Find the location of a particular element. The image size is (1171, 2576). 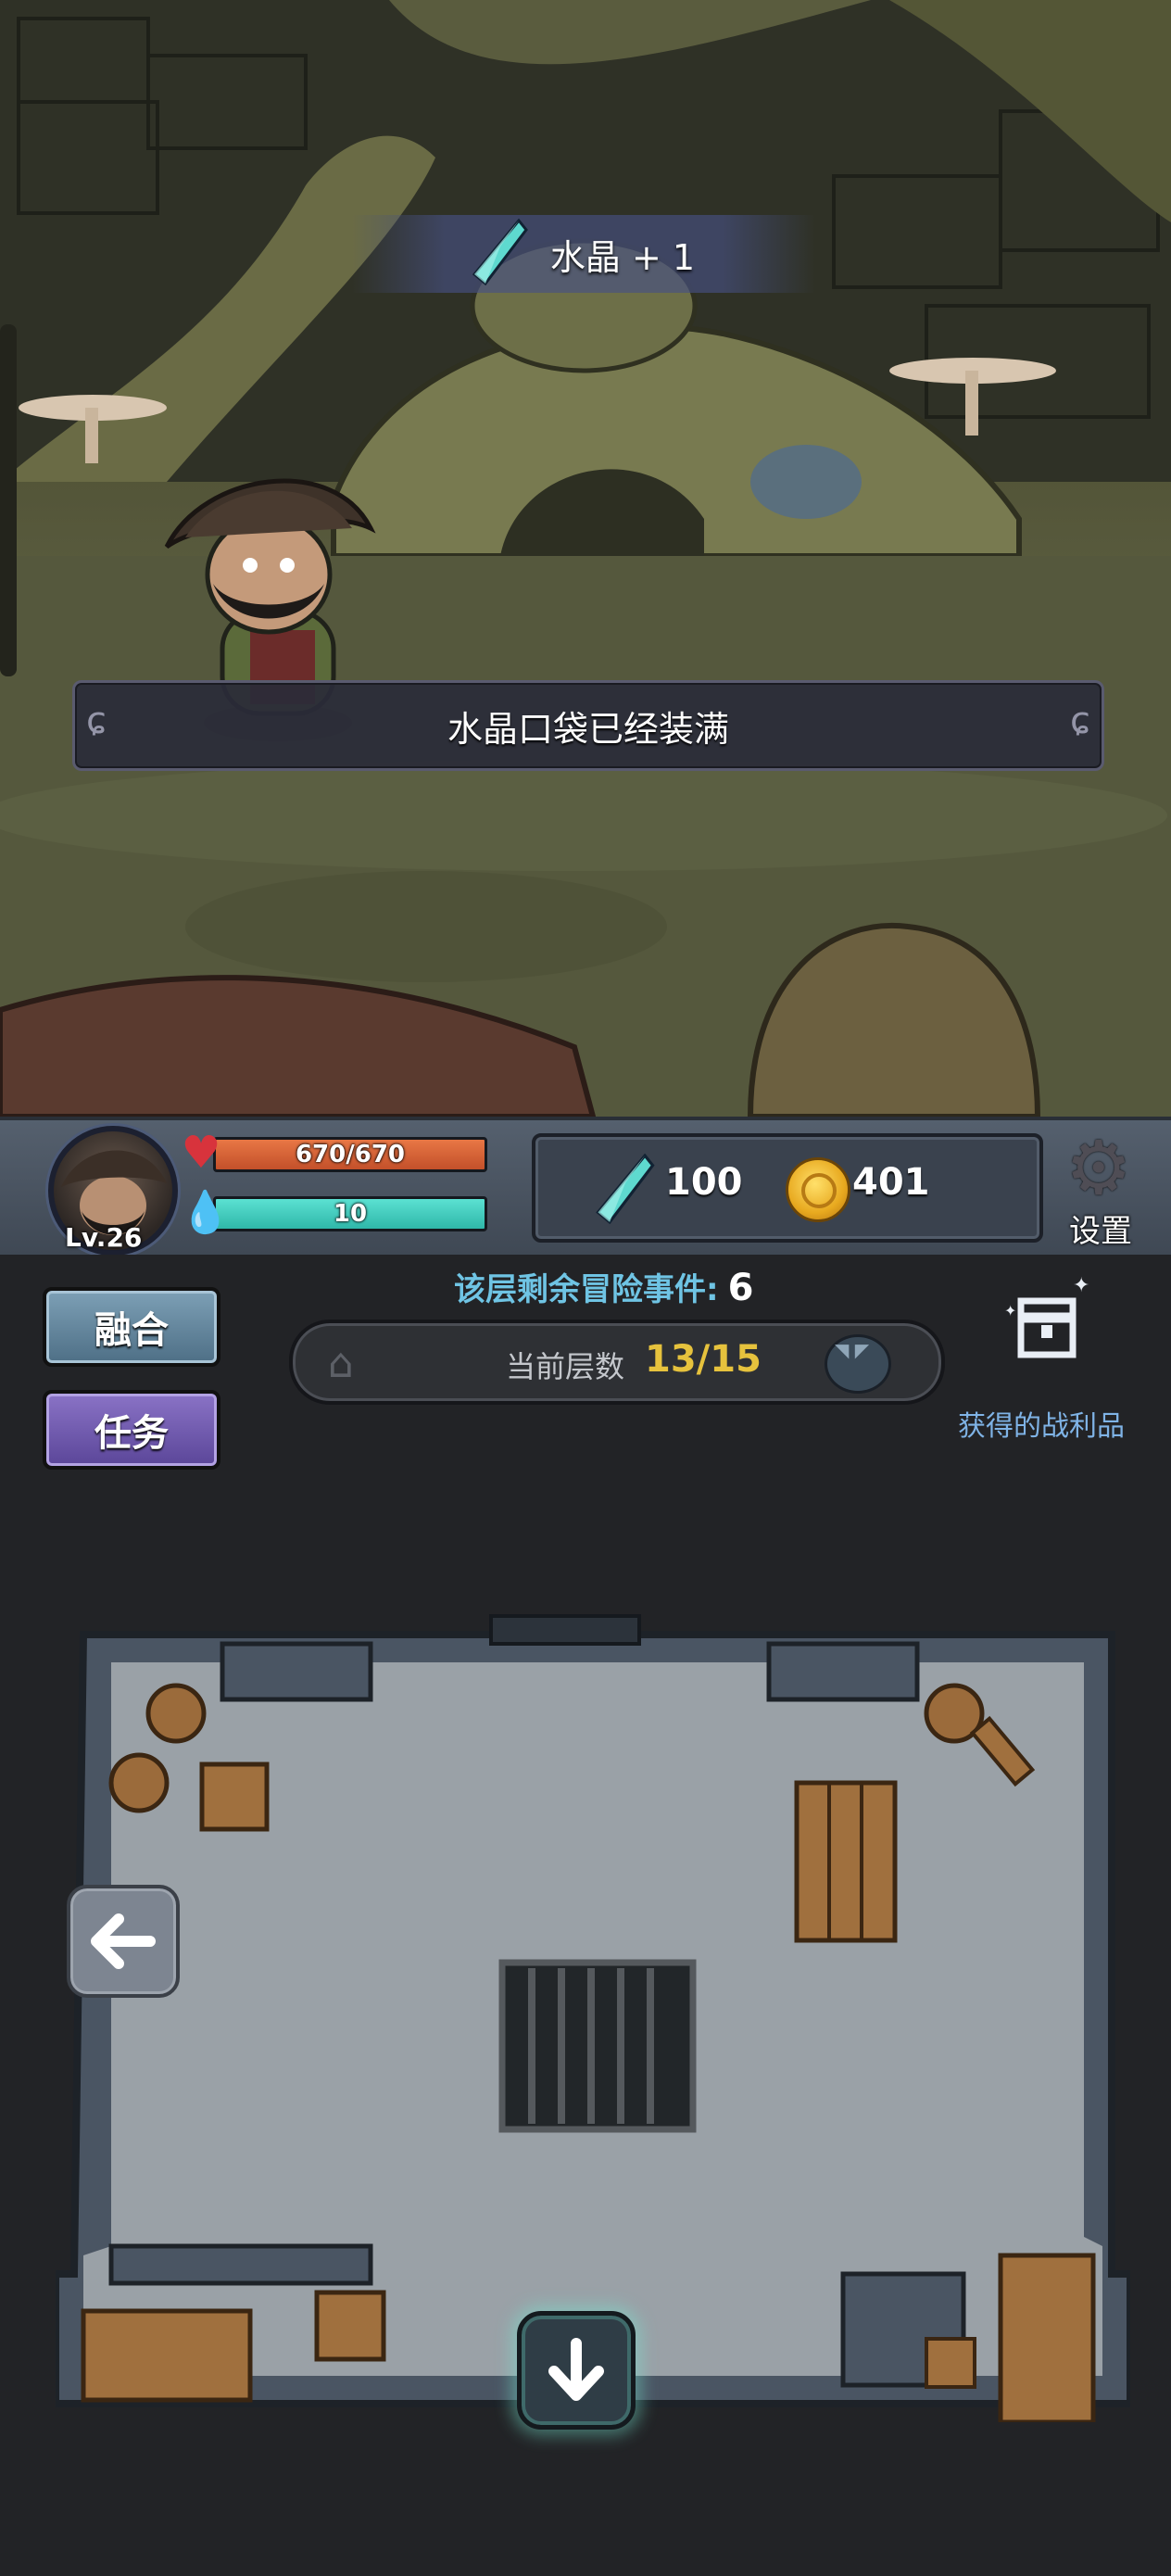

player-level: Lv.26 is located at coordinates (104, 1237).